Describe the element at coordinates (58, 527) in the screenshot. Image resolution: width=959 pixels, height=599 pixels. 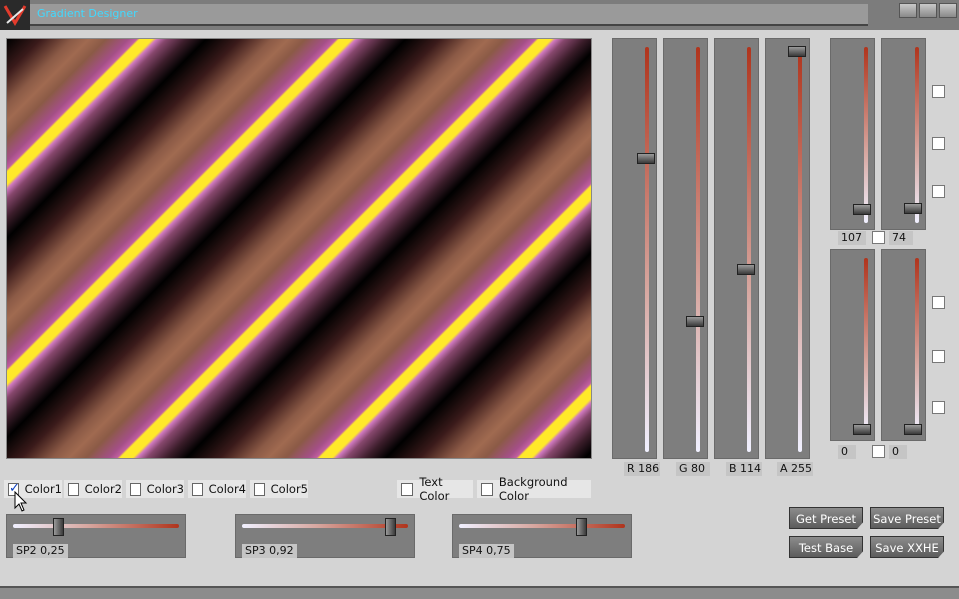
I see `sp2-slider-thumb` at that location.